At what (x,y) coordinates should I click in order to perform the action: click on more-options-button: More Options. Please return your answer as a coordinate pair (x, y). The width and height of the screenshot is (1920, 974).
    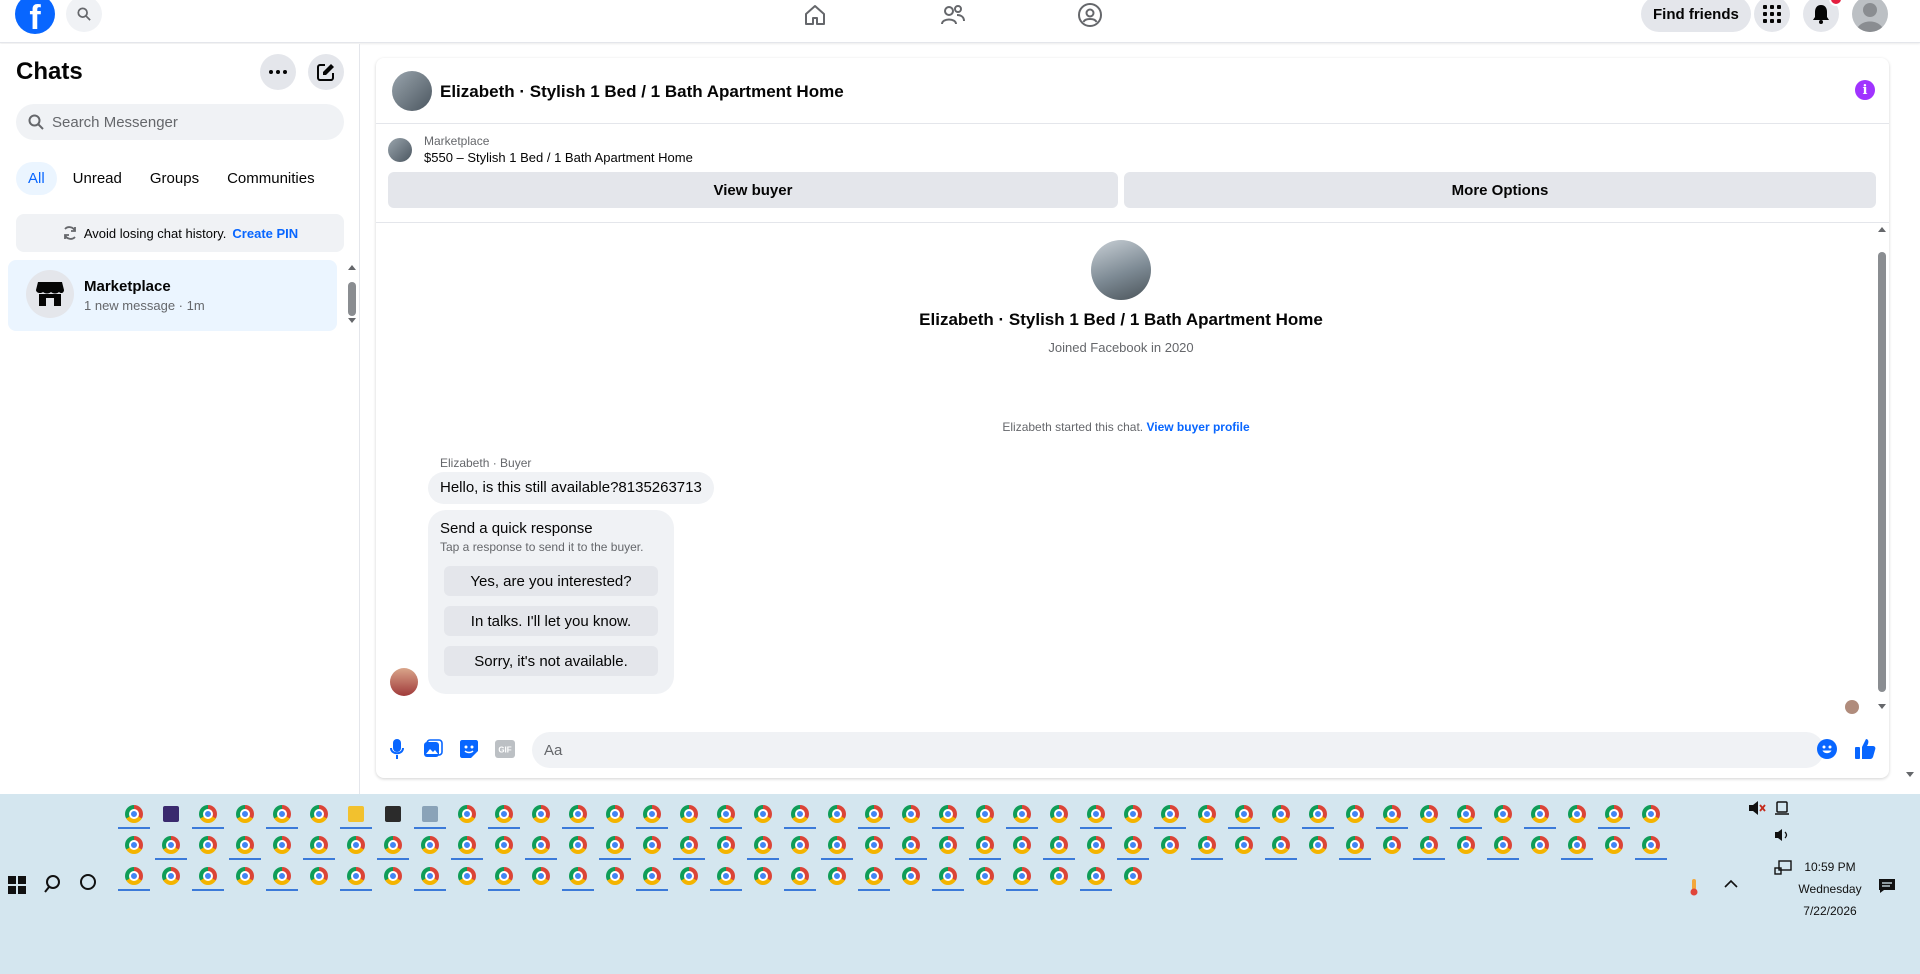
    Looking at the image, I should click on (1500, 190).